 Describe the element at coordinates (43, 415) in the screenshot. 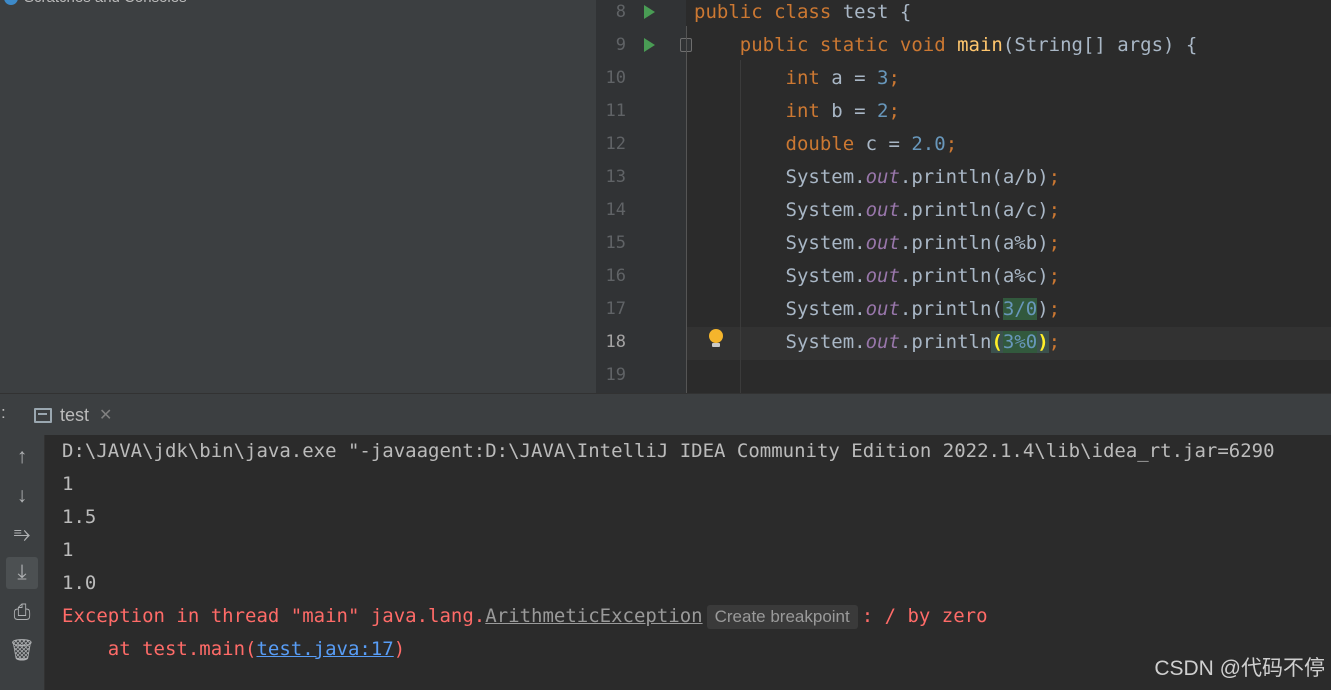

I see `console-tab-icon` at that location.